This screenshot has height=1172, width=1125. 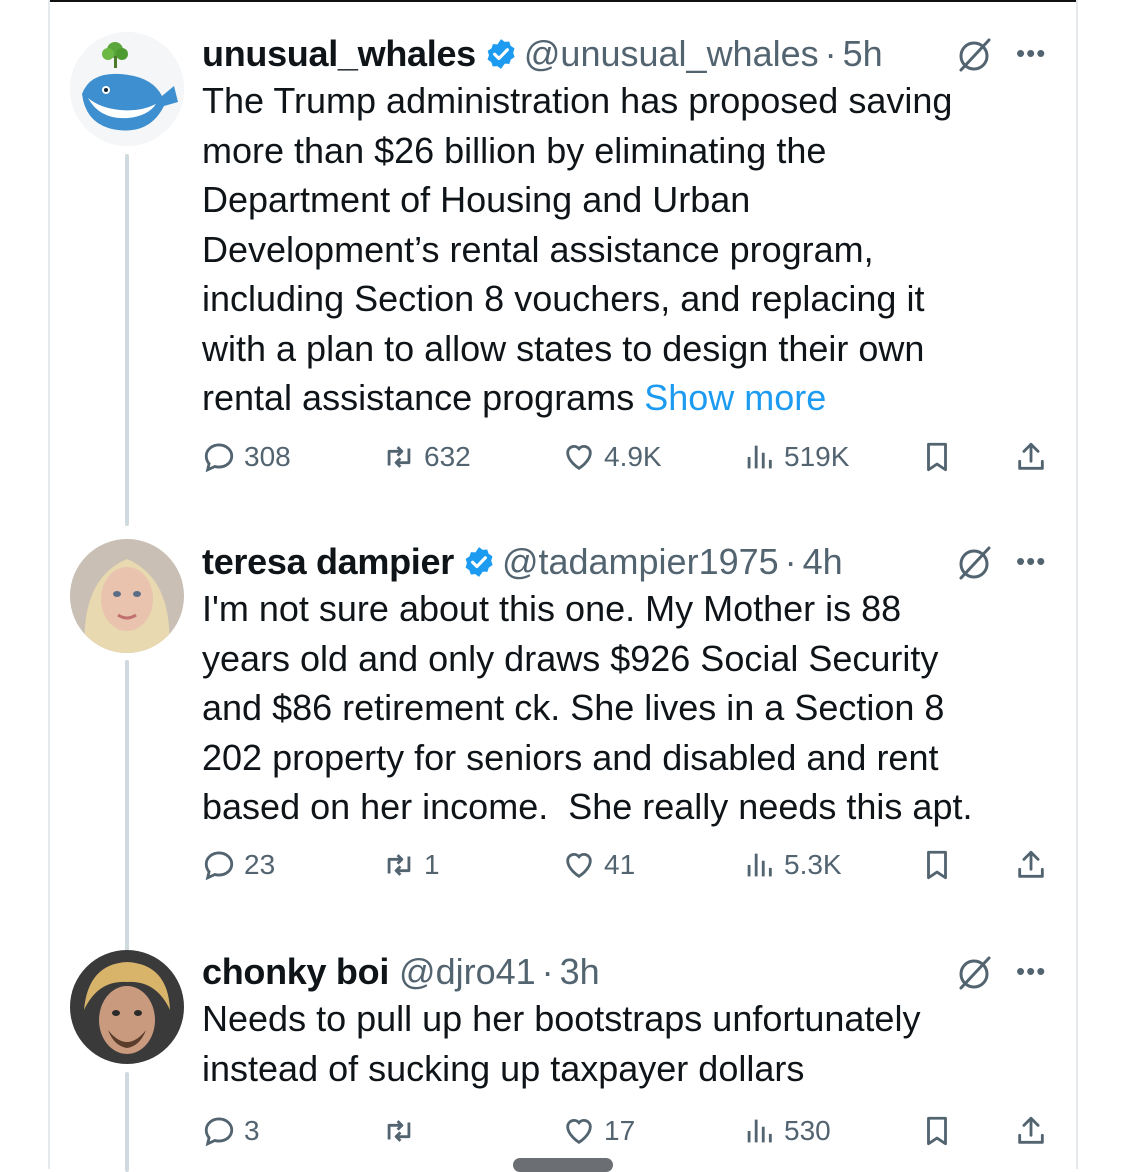 I want to click on reply-button: 3, so click(x=231, y=1131).